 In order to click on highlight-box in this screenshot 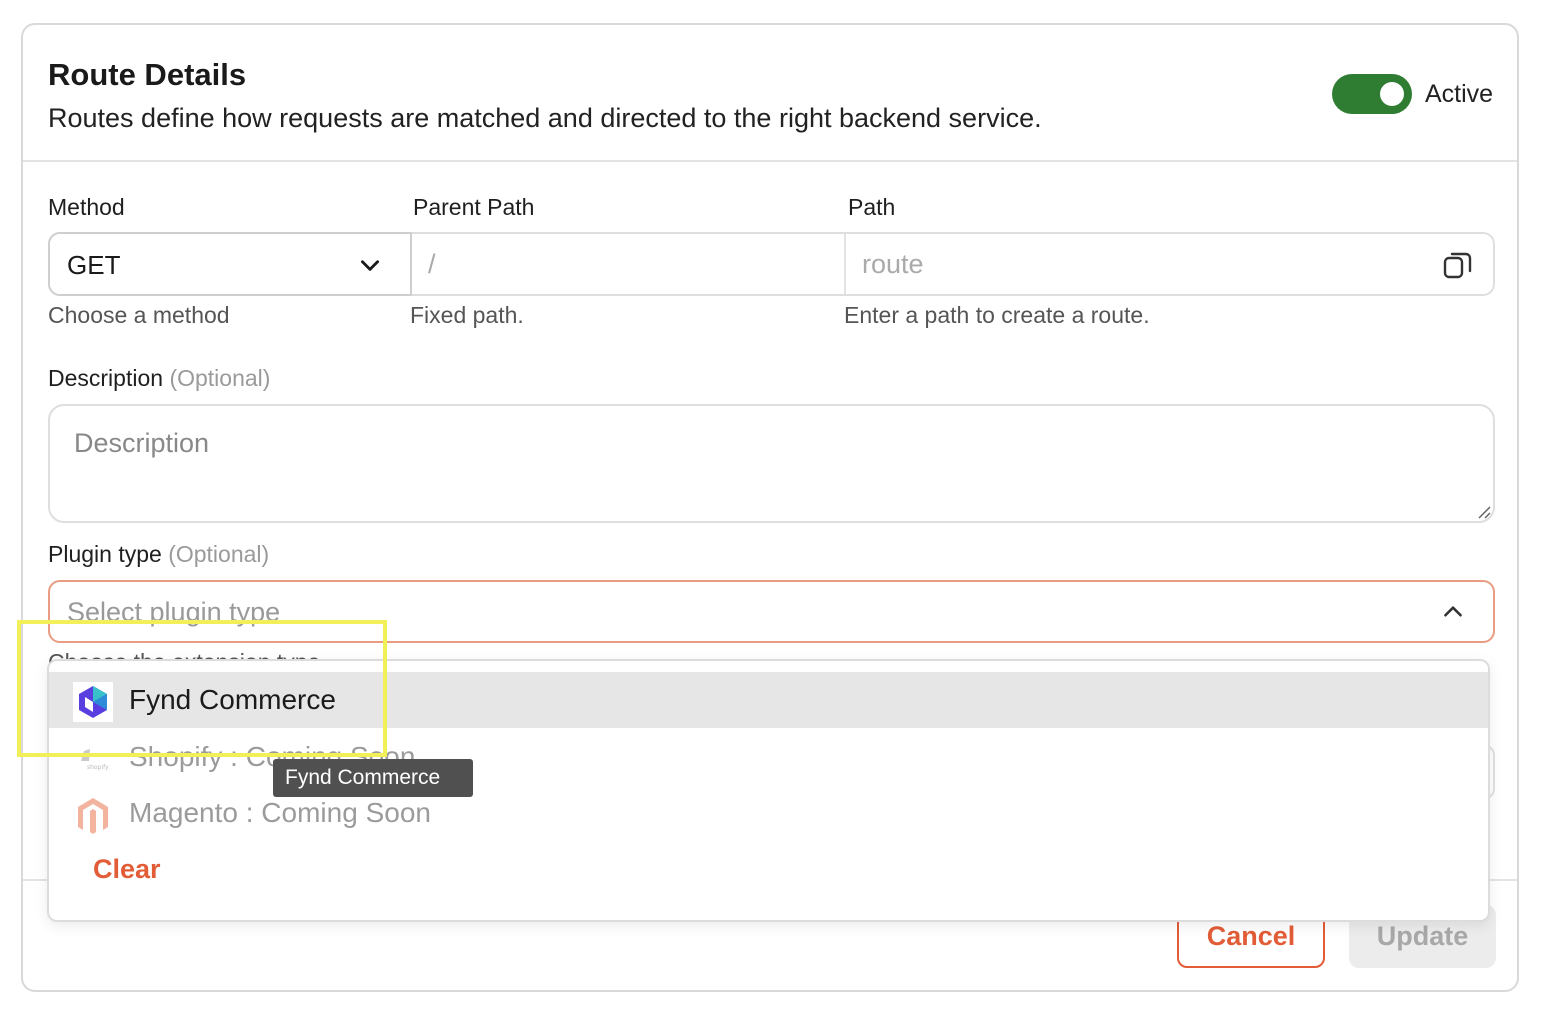, I will do `click(202, 688)`.